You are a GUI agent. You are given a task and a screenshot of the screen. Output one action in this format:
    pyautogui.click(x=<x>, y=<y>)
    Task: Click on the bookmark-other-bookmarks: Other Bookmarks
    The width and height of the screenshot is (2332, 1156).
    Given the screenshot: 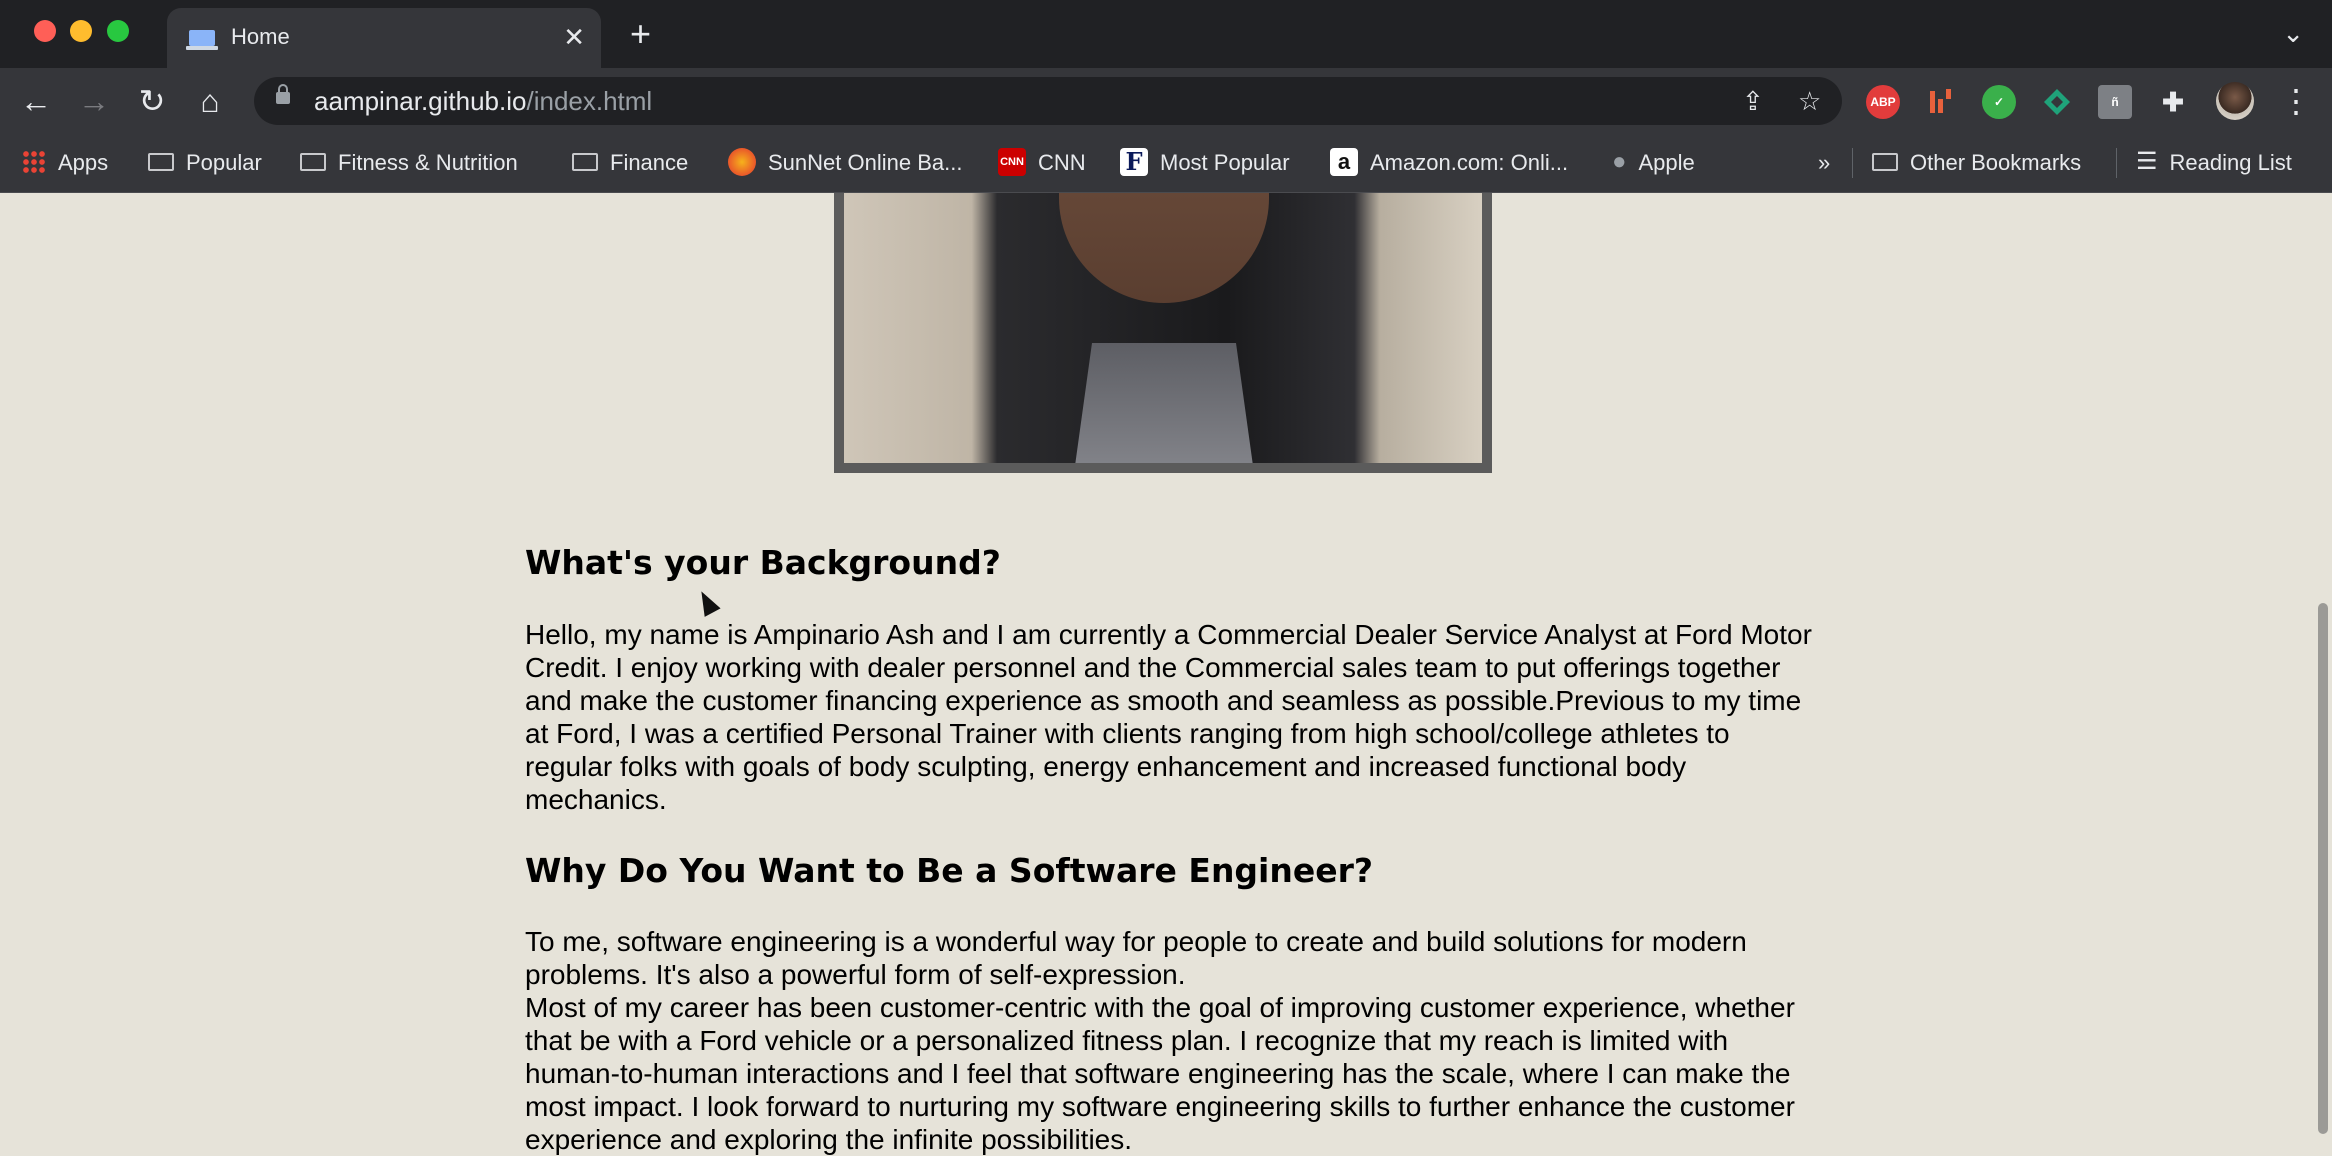 What is the action you would take?
    pyautogui.click(x=1976, y=163)
    